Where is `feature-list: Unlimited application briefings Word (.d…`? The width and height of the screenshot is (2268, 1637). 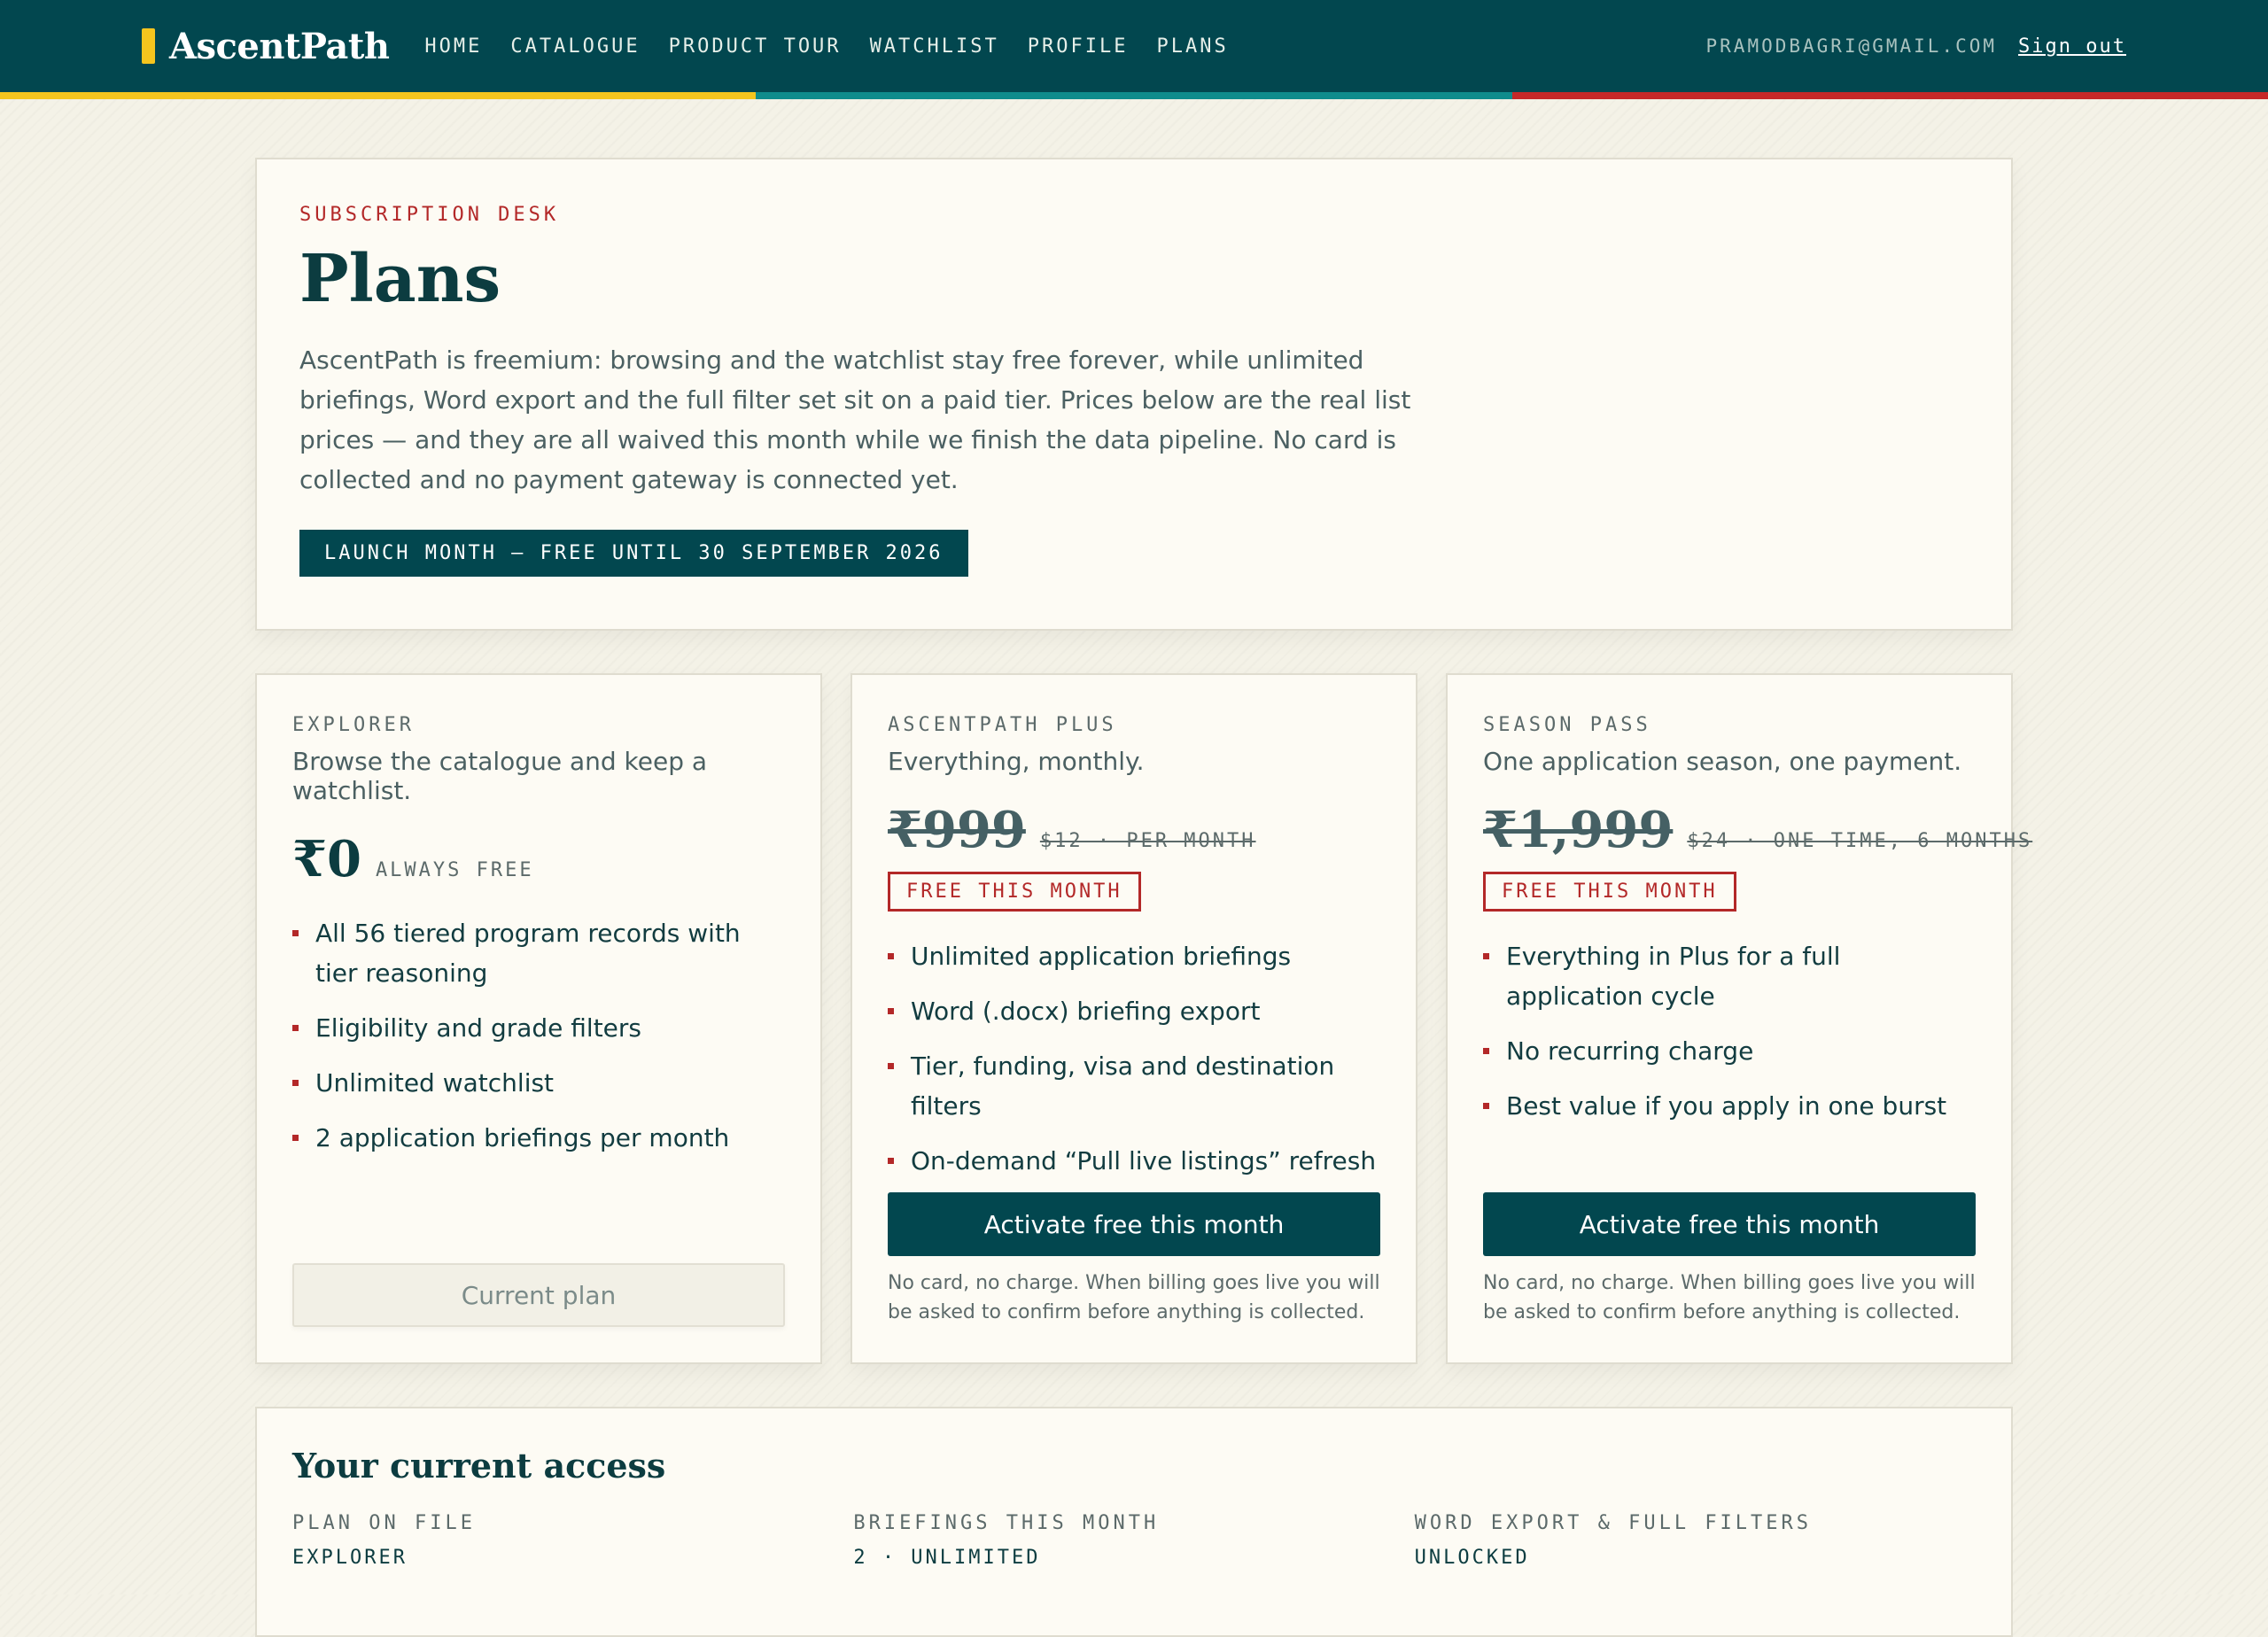
feature-list: Unlimited application briefings Word (.d… is located at coordinates (1134, 1058).